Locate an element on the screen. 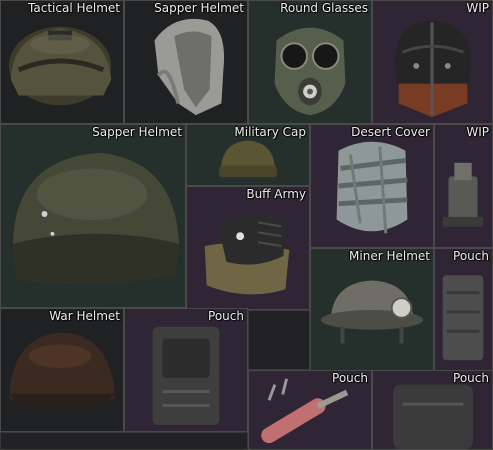  tactical-helmet-icon is located at coordinates (60, 66).